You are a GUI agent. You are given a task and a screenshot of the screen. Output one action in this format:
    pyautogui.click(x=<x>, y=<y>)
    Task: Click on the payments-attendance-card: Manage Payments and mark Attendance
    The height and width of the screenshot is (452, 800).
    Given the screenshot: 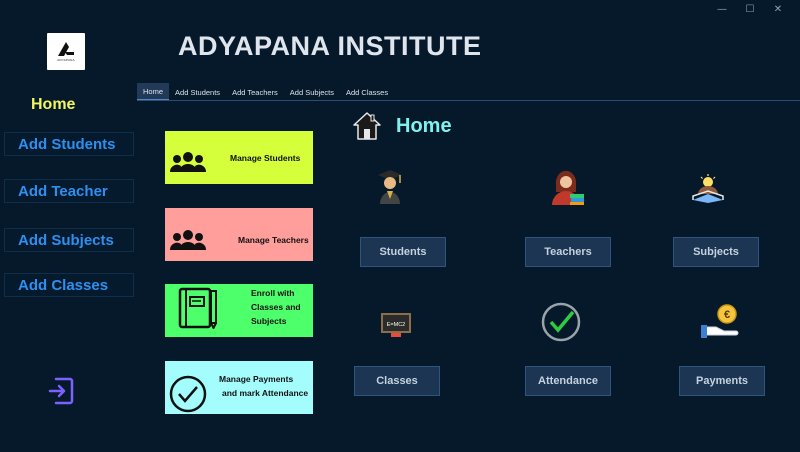 What is the action you would take?
    pyautogui.click(x=239, y=387)
    